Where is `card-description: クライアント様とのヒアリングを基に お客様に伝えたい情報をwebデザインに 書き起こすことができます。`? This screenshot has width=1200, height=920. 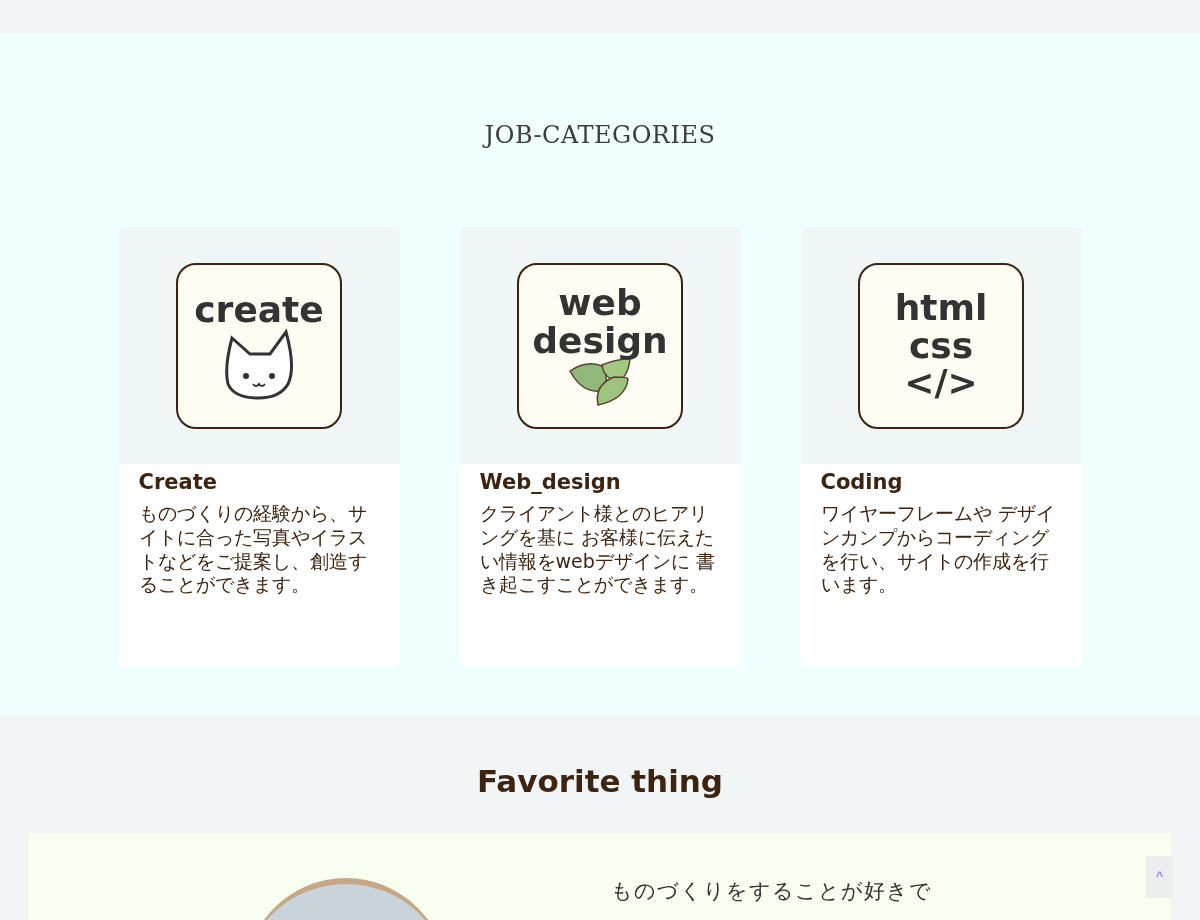 card-description: クライアント様とのヒアリングを基に お客様に伝えたい情報をwebデザインに 書き起こすことができます。 is located at coordinates (597, 549).